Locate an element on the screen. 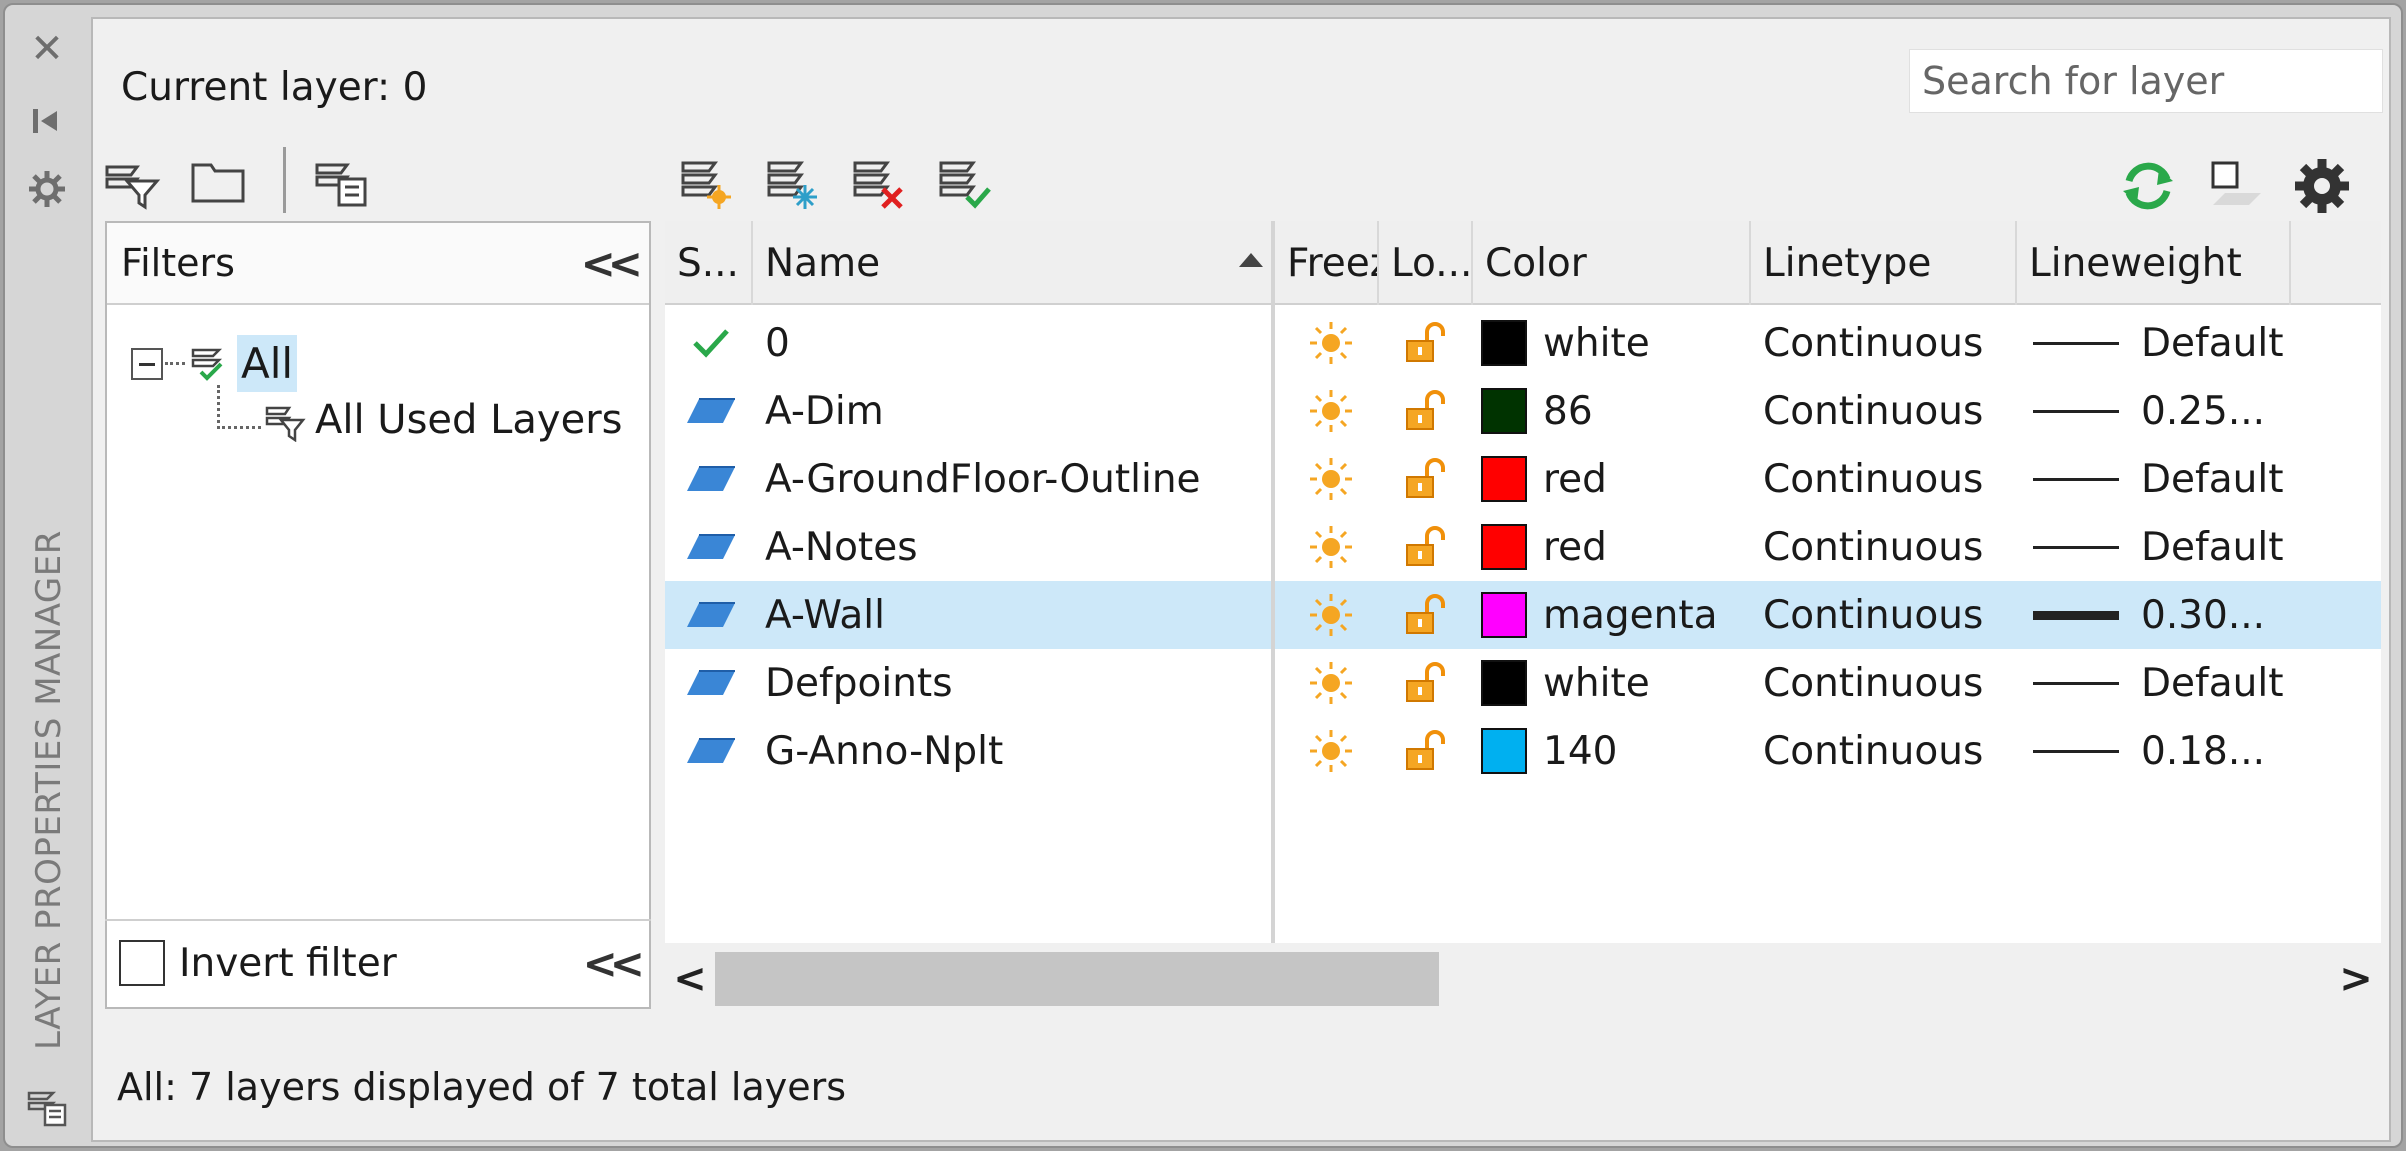  column-header-freeze: Freeze is located at coordinates (1327, 263).